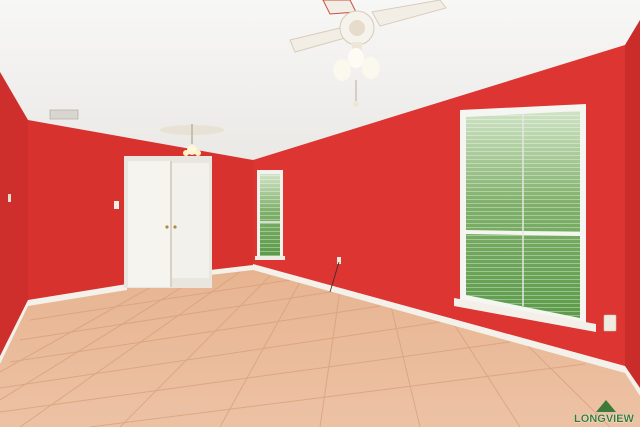 The image size is (640, 427). What do you see at coordinates (604, 419) in the screenshot?
I see `logo-wordmark: LONGVIEW` at bounding box center [604, 419].